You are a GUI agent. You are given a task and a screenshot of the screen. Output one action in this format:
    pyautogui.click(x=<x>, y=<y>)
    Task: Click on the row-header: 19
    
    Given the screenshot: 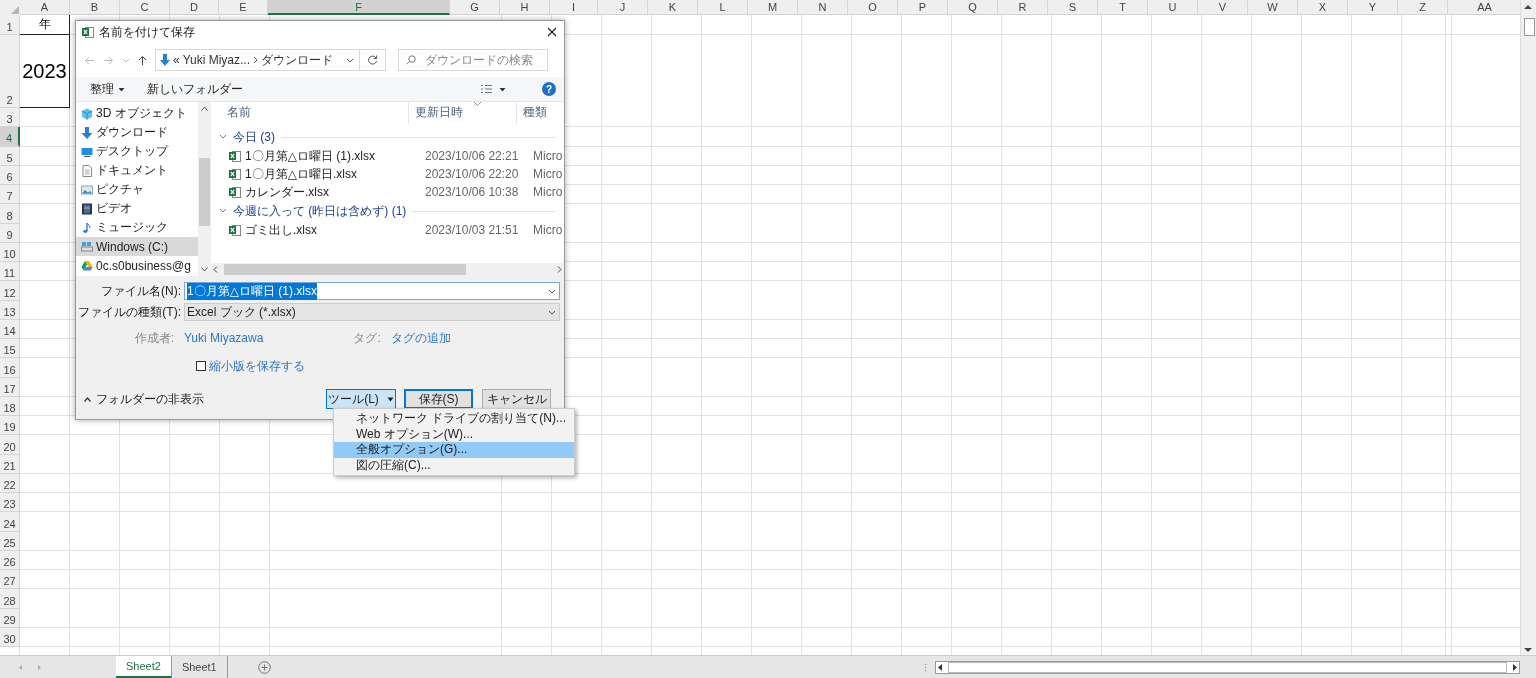 What is the action you would take?
    pyautogui.click(x=10, y=426)
    